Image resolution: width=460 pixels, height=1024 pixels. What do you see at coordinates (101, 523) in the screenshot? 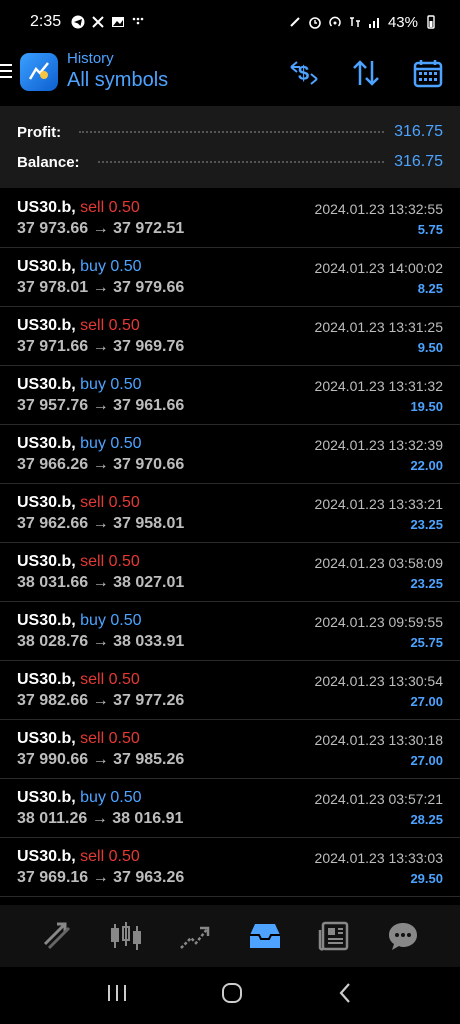
I see `trade-prices: 37 962.66 → 37 958.01` at bounding box center [101, 523].